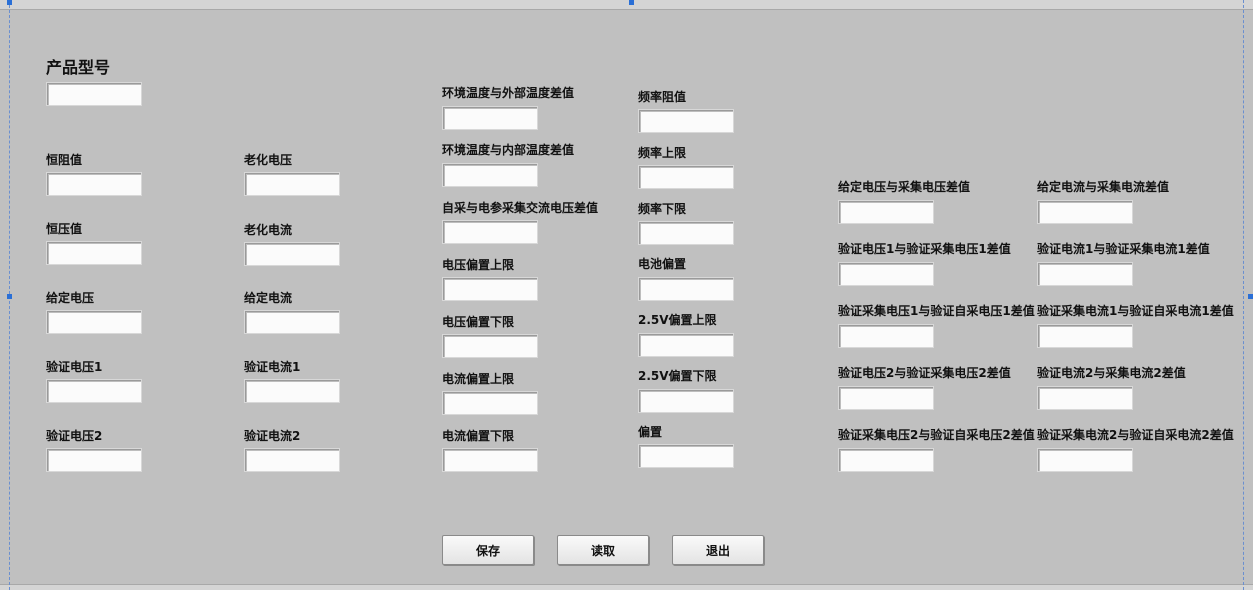 This screenshot has width=1253, height=590. What do you see at coordinates (686, 456) in the screenshot?
I see `offset-input` at bounding box center [686, 456].